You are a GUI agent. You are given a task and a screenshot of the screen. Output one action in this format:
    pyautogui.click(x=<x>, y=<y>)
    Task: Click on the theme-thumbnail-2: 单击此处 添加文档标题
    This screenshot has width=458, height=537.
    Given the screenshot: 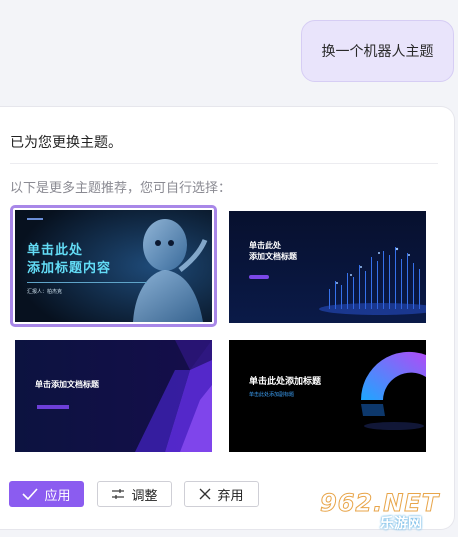 What is the action you would take?
    pyautogui.click(x=327, y=267)
    